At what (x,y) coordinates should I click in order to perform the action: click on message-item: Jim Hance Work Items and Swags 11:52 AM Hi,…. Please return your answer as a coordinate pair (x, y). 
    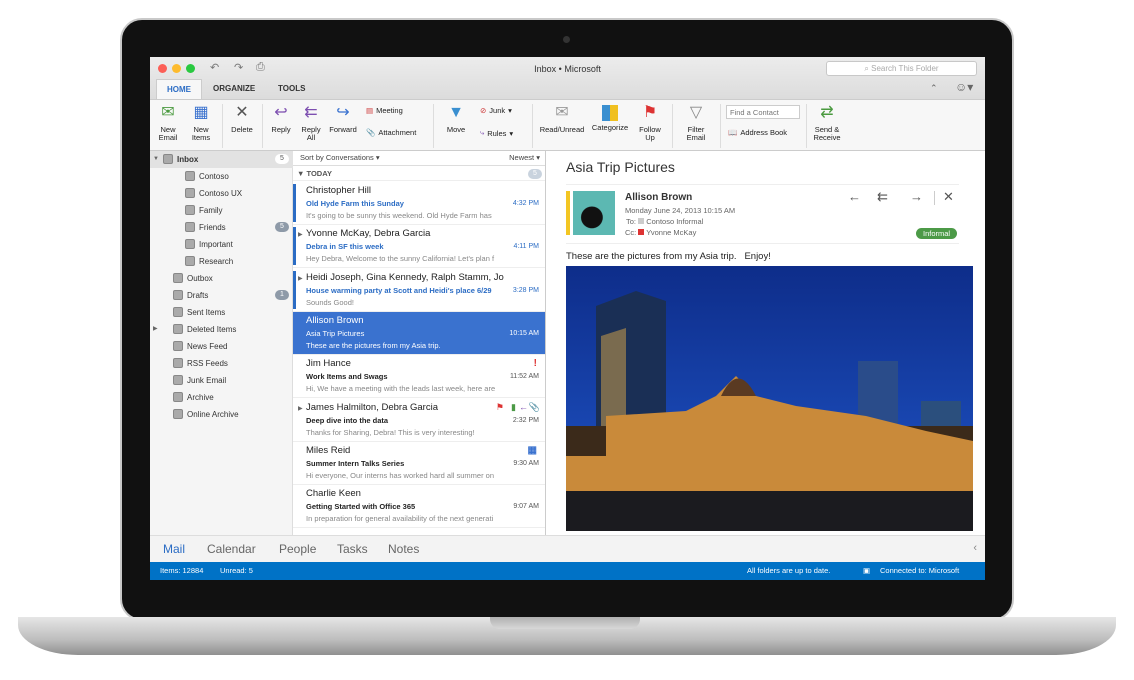
    Looking at the image, I should click on (419, 377).